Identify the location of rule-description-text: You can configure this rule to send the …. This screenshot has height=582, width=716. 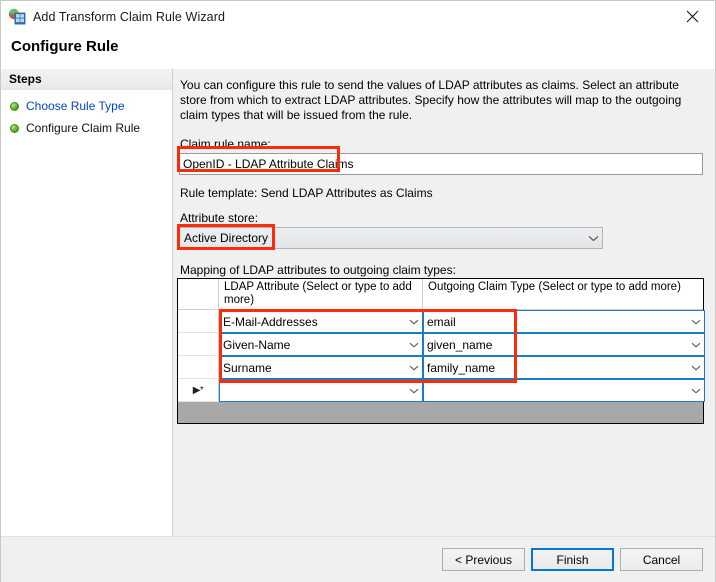
(431, 100).